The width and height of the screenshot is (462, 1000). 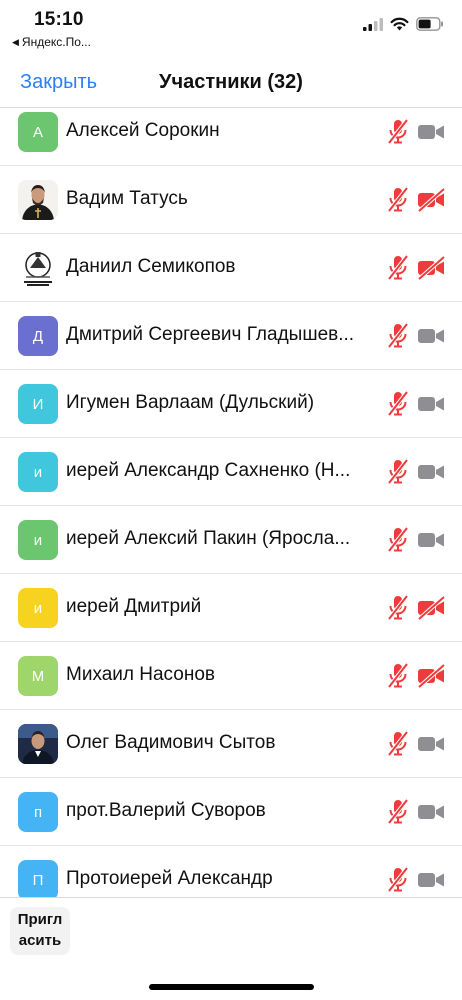 I want to click on avatar-initial: П, so click(x=38, y=880).